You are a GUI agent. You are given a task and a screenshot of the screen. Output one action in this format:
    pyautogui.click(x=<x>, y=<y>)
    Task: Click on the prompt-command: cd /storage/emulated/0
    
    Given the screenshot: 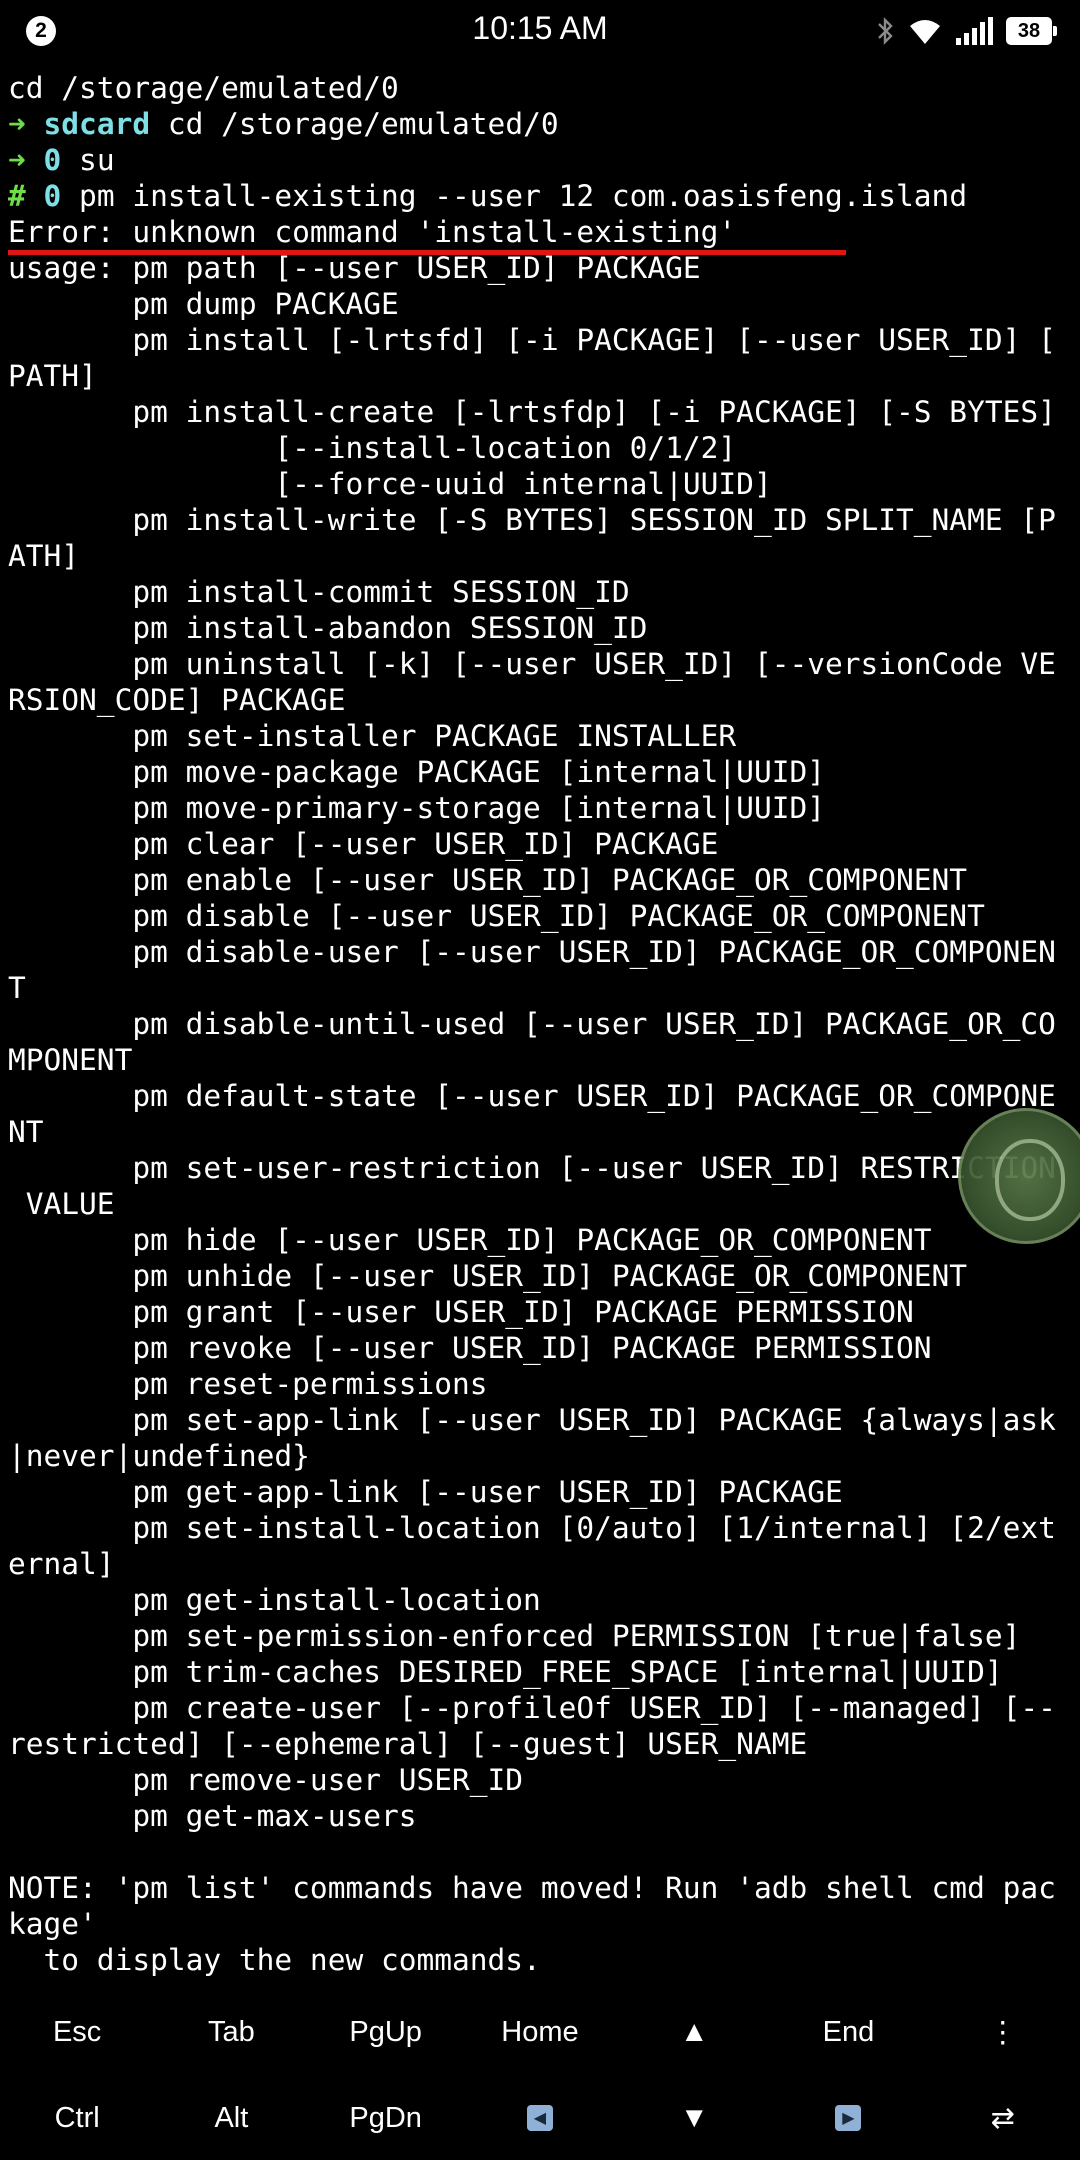 What is the action you would take?
    pyautogui.click(x=354, y=124)
    